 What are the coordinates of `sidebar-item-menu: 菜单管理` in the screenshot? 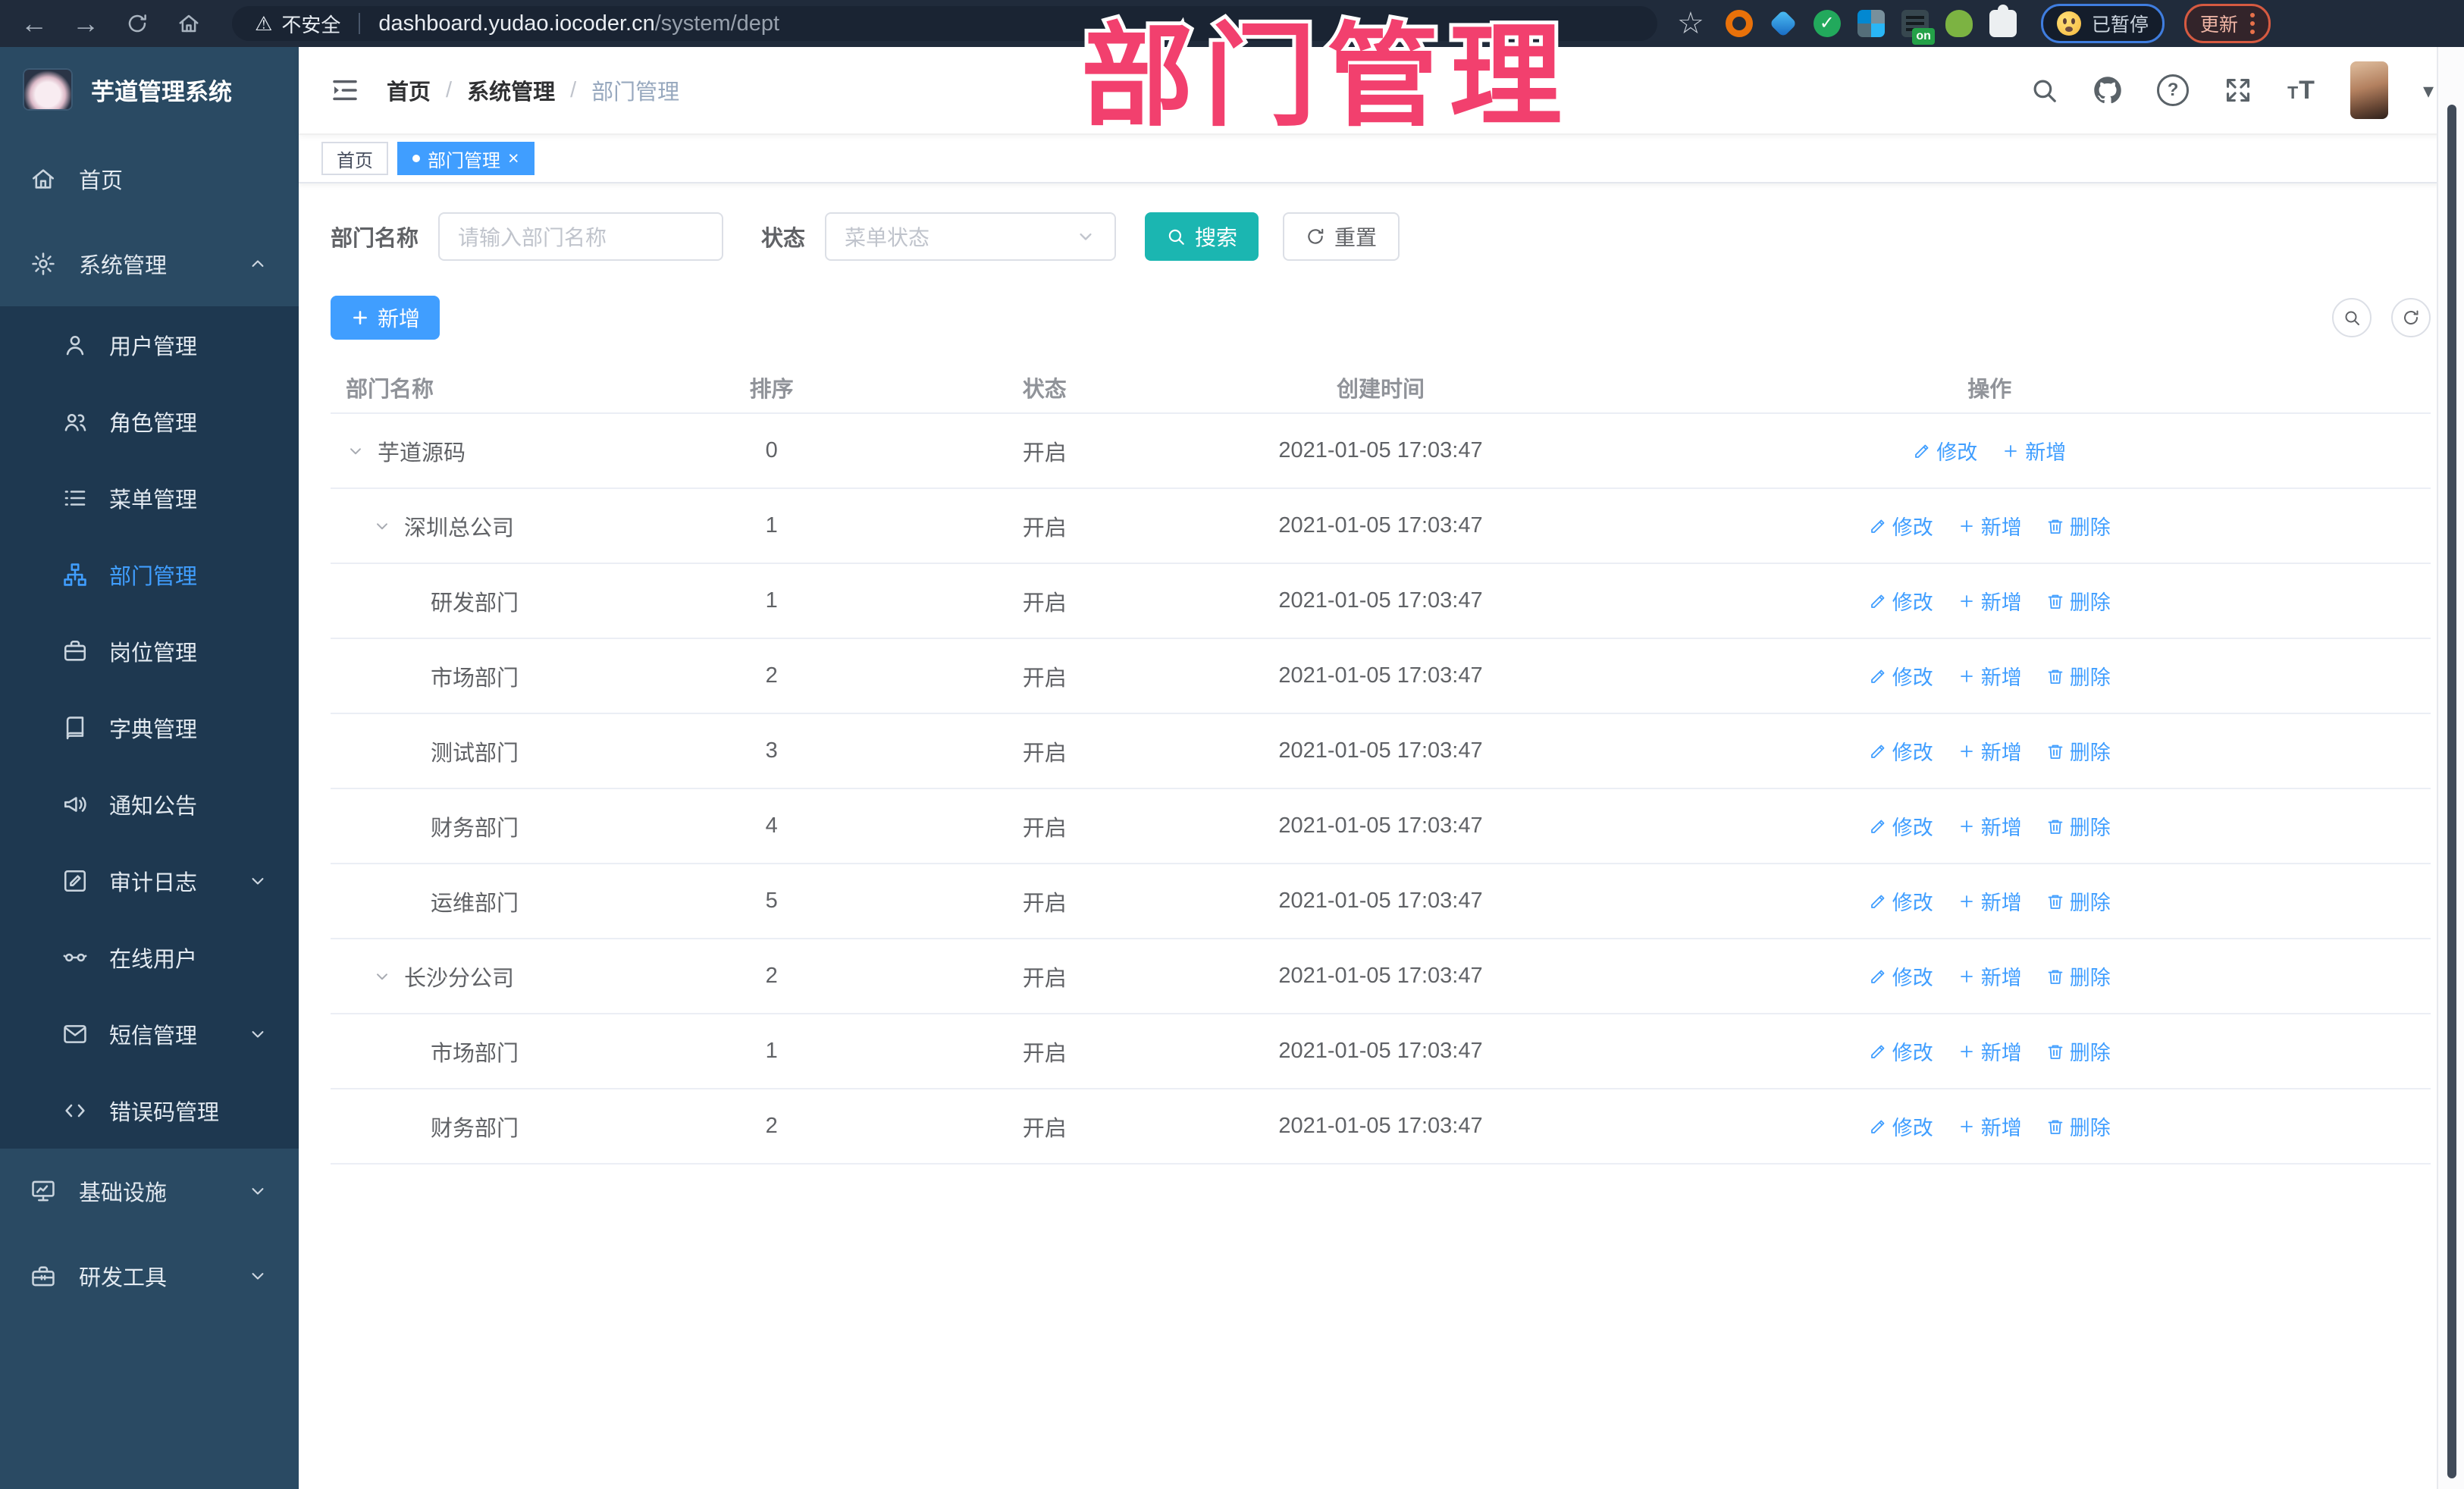 It's located at (150, 498).